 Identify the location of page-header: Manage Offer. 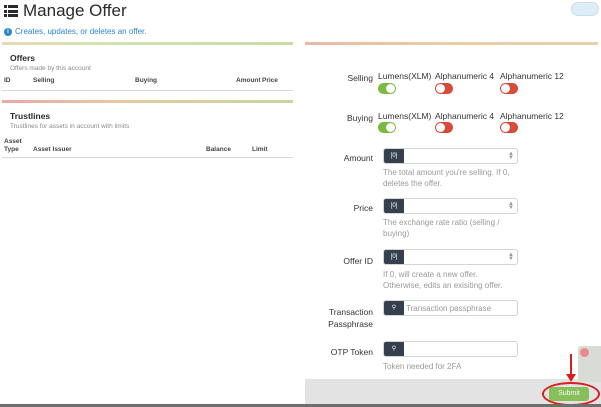
(65, 11).